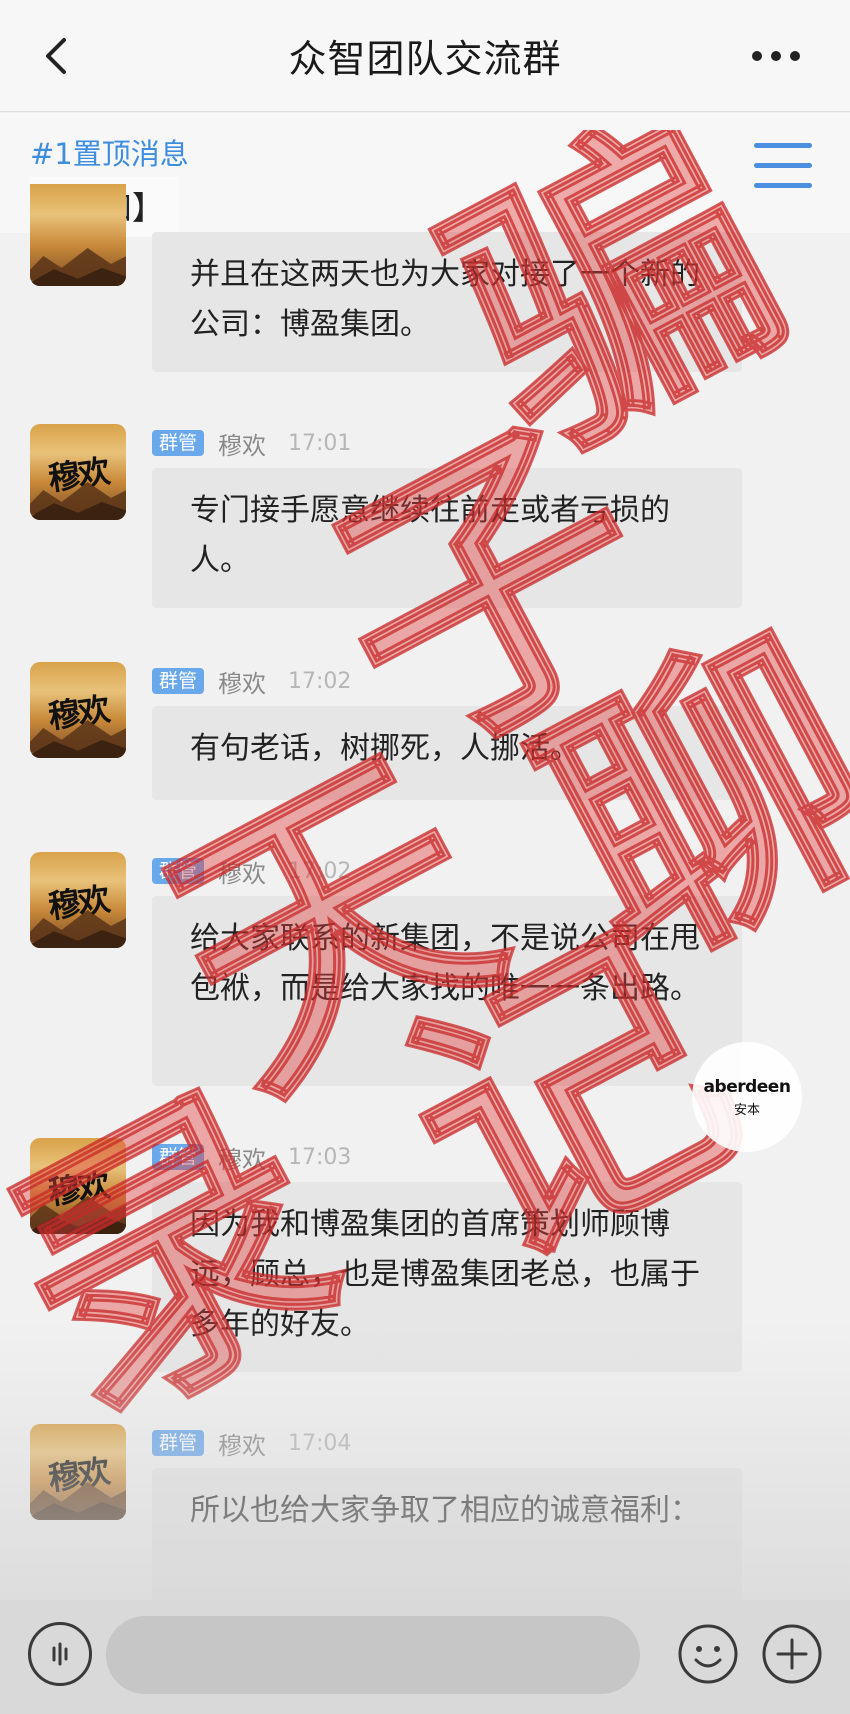  I want to click on voice-button, so click(60, 1654).